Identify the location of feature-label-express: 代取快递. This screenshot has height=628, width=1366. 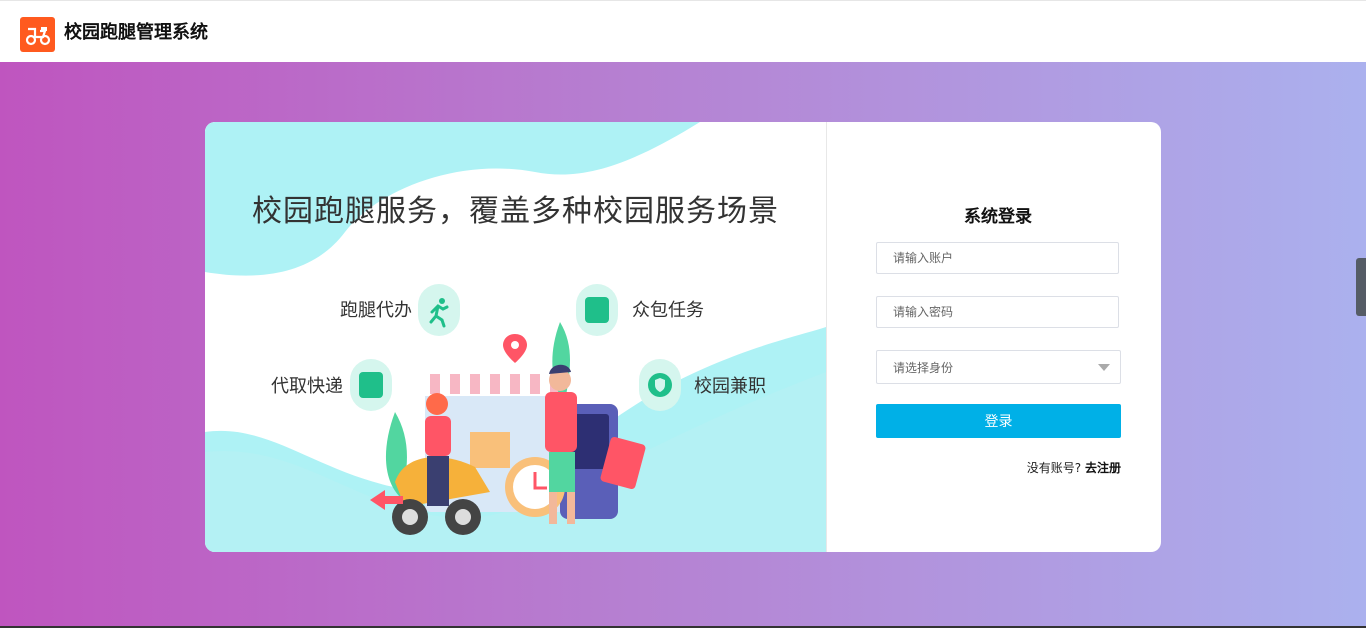
(307, 386).